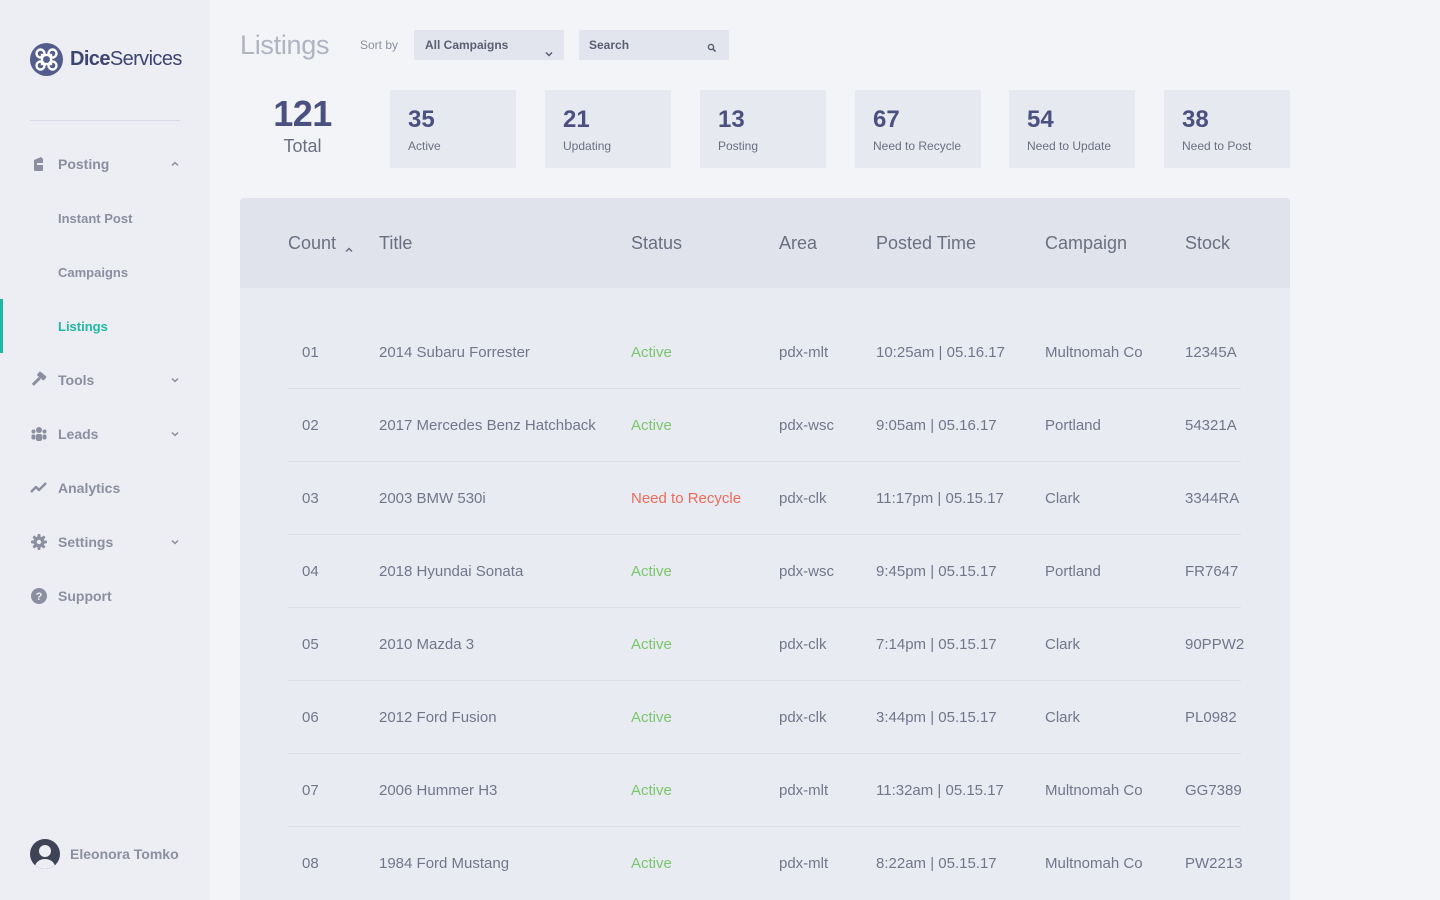 This screenshot has height=900, width=1440. I want to click on row-stock: PW2213, so click(1214, 863).